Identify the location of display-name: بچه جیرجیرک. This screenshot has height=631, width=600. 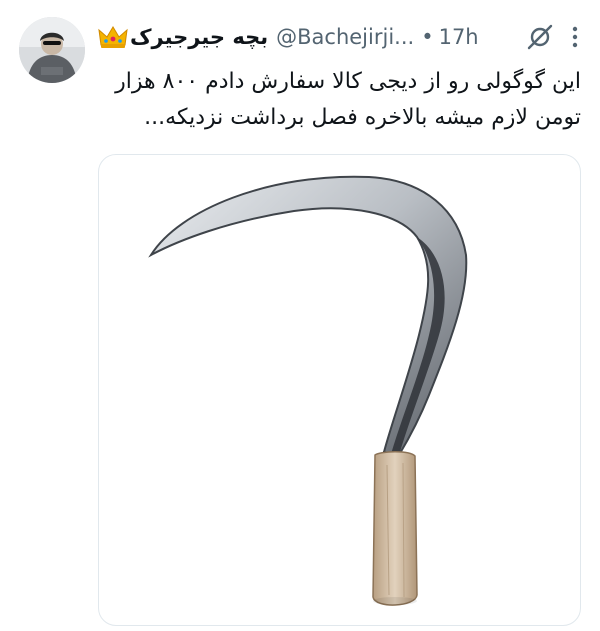
(199, 37).